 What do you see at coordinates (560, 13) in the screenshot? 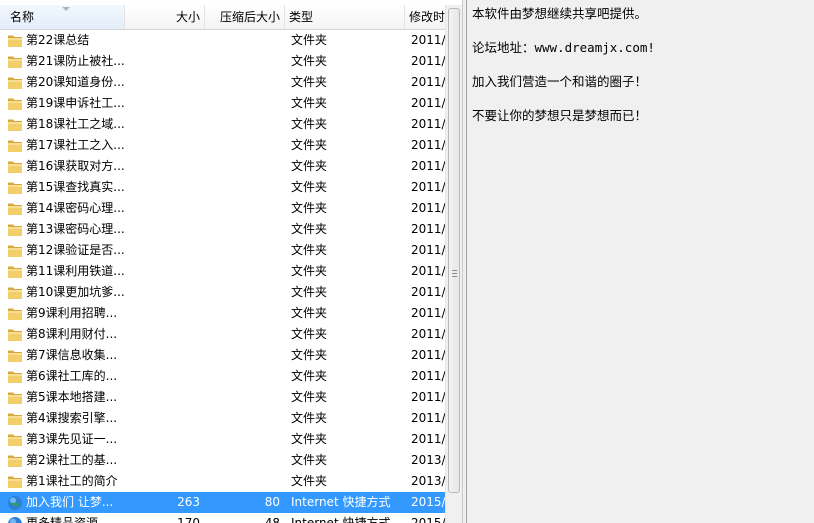
I see `comment-line: 本软件由梦想继续共享吧提供。` at bounding box center [560, 13].